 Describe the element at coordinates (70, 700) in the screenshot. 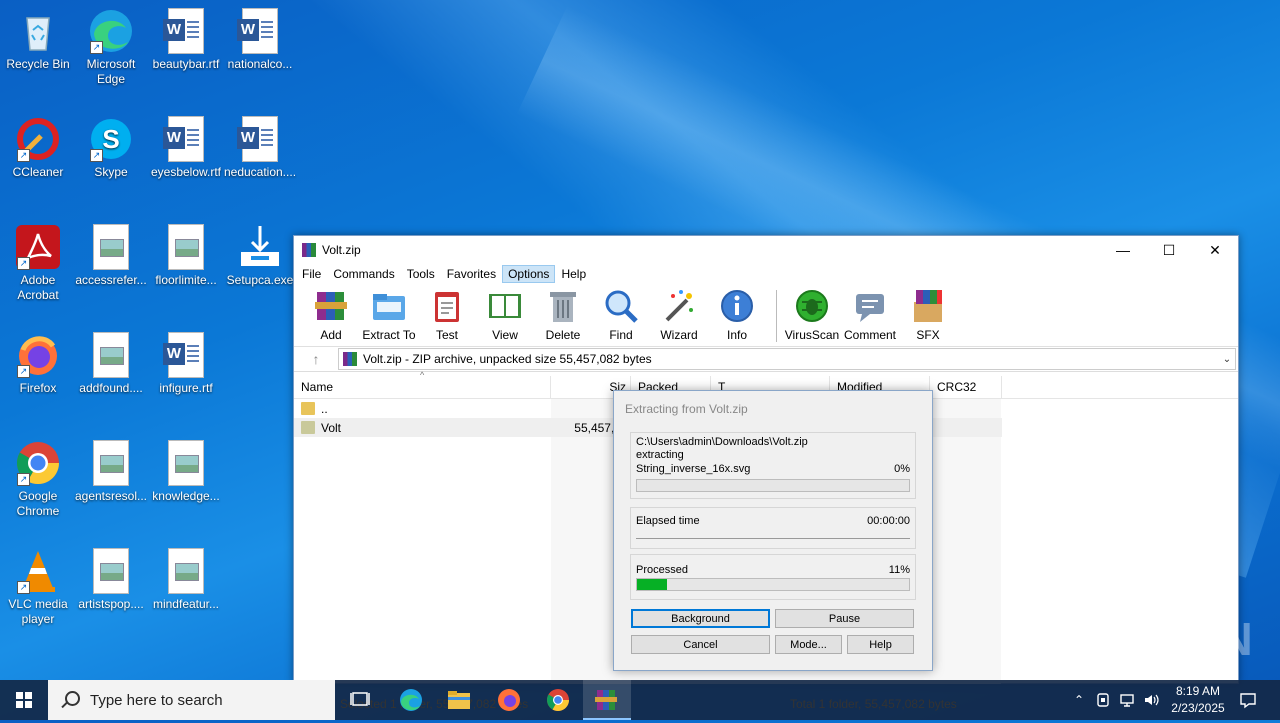

I see `search-icon` at that location.